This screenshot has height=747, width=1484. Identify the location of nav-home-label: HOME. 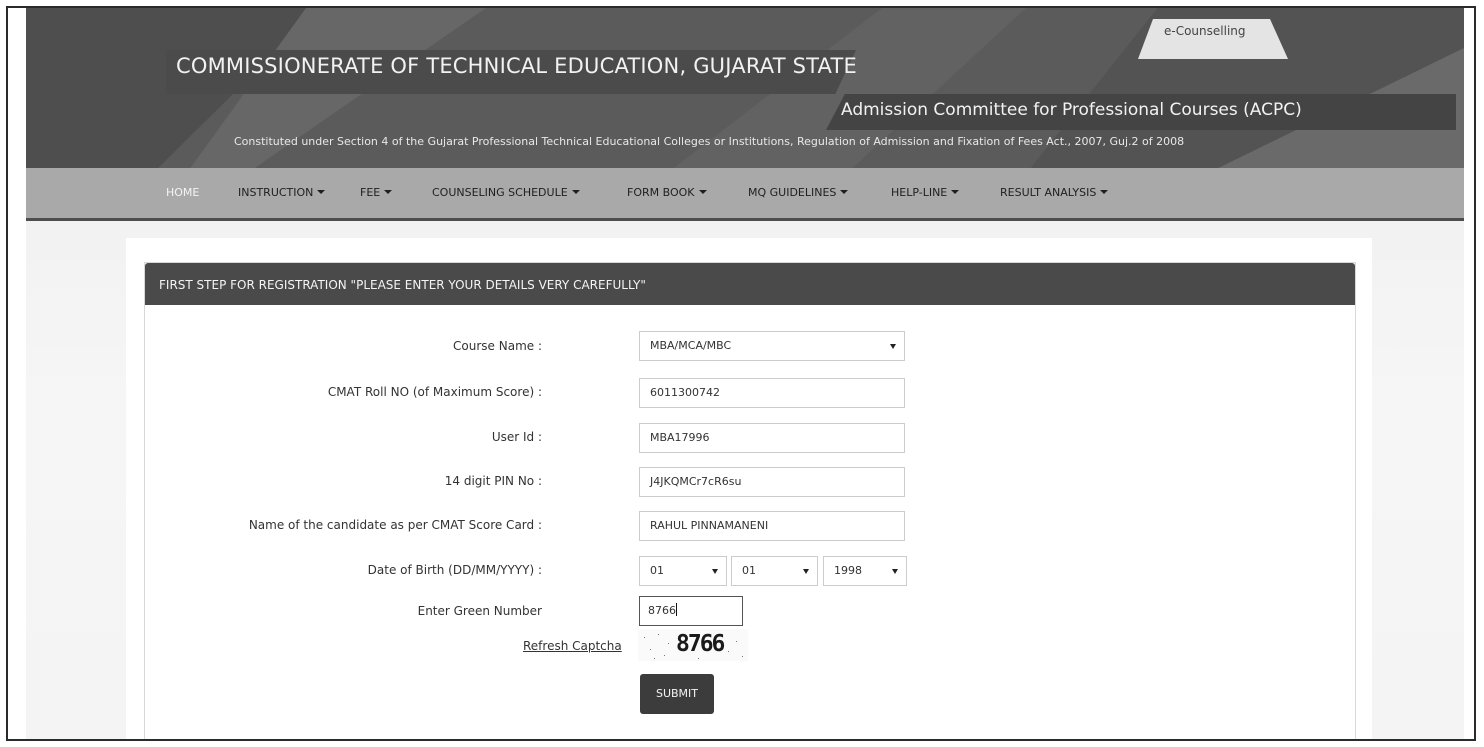
(183, 192).